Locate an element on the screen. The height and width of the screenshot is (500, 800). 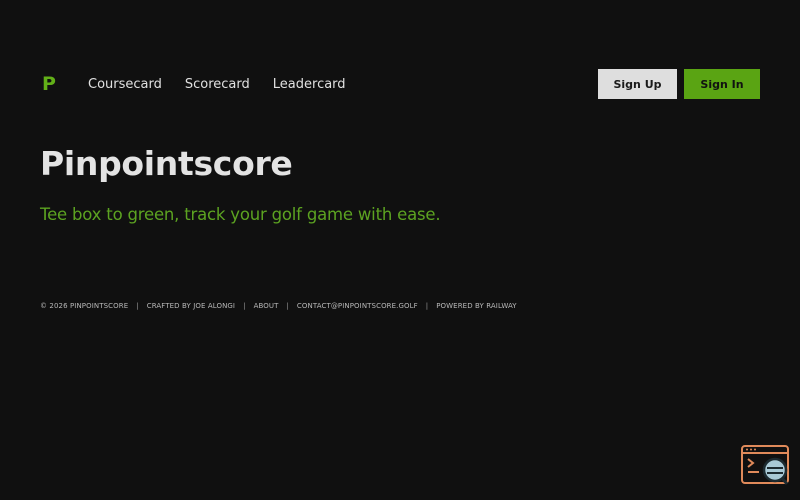
inspect-window-icon-graphic is located at coordinates (765, 465).